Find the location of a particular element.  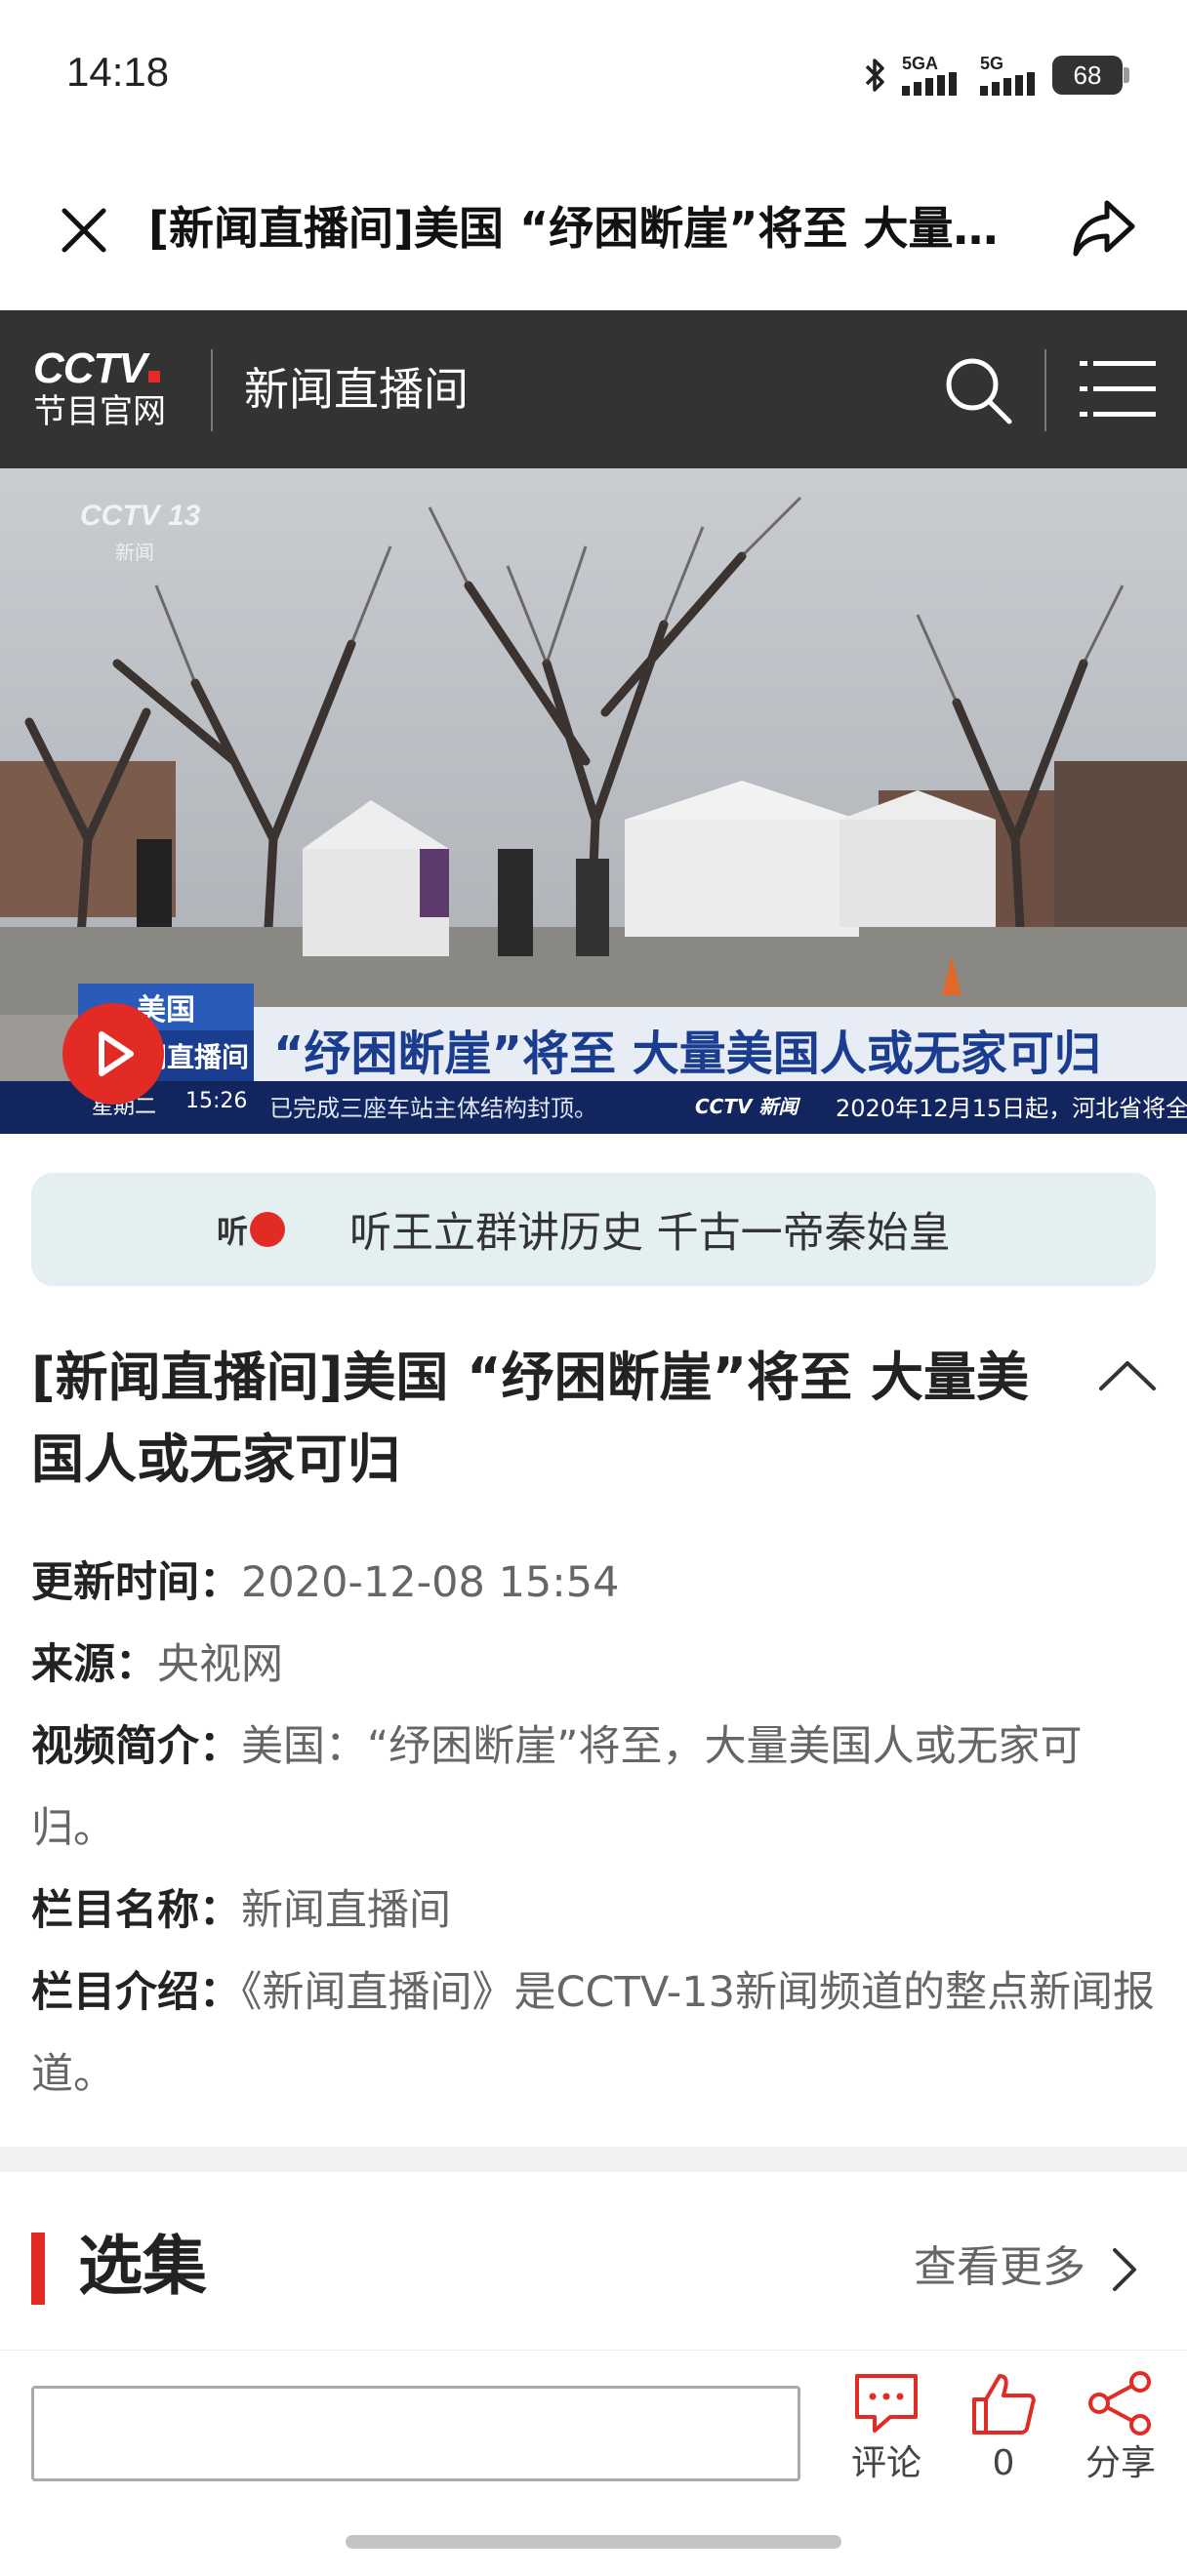

share-label: 分享 is located at coordinates (1120, 2463).